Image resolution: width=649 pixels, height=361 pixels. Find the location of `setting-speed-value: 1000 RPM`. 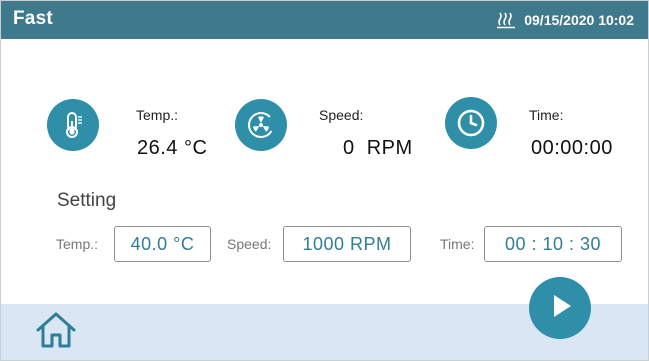

setting-speed-value: 1000 RPM is located at coordinates (347, 243).